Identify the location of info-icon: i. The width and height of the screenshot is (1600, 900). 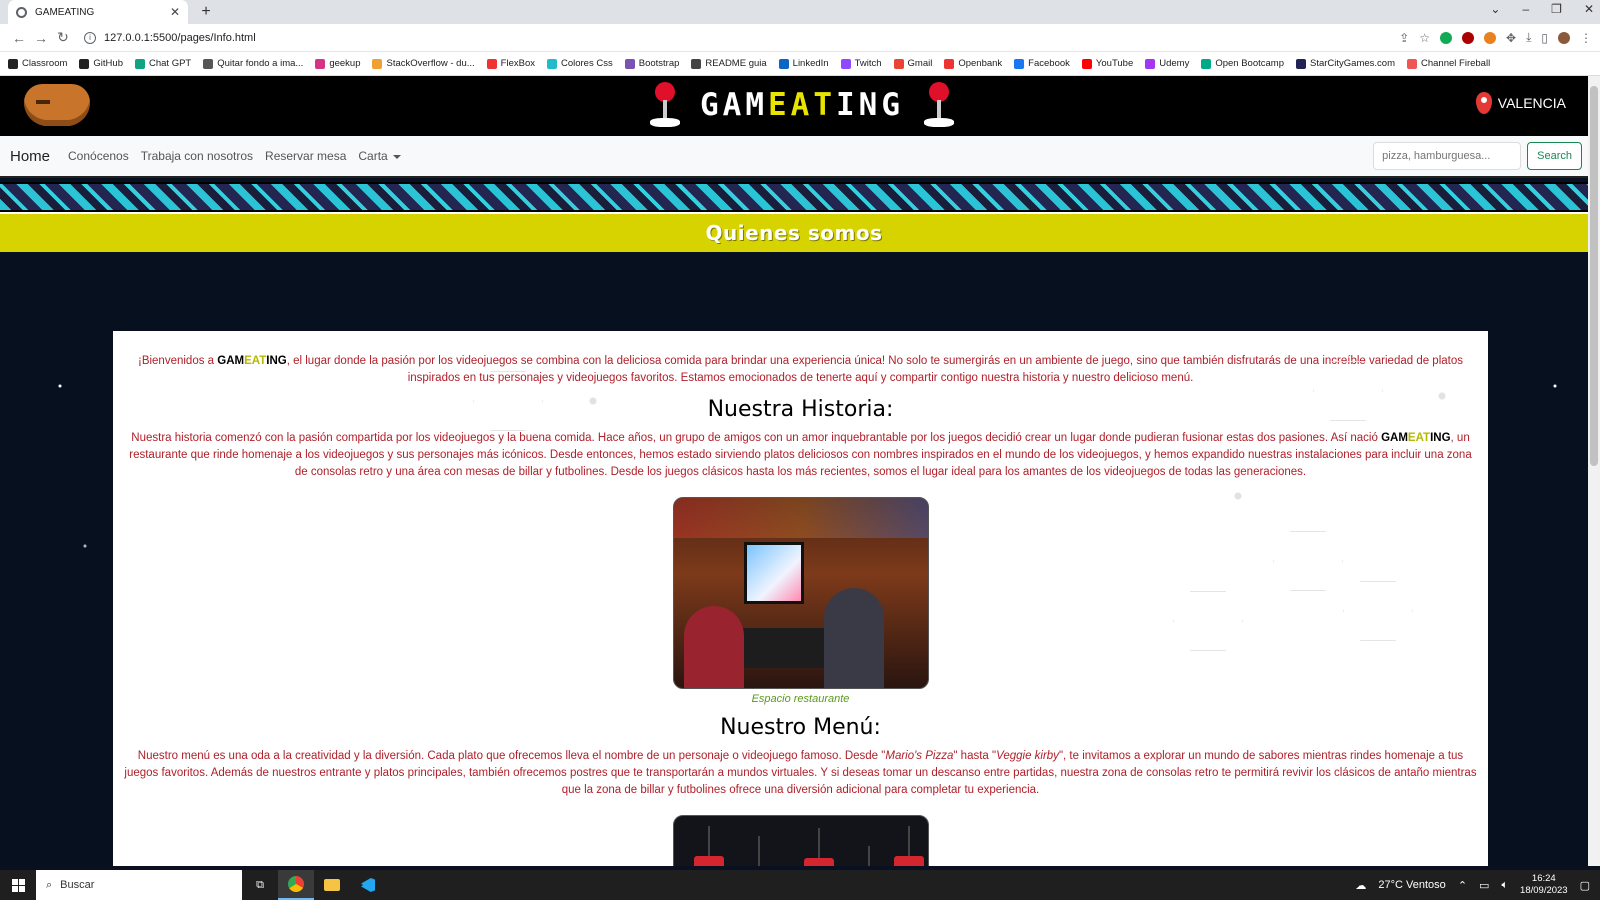
(90, 37).